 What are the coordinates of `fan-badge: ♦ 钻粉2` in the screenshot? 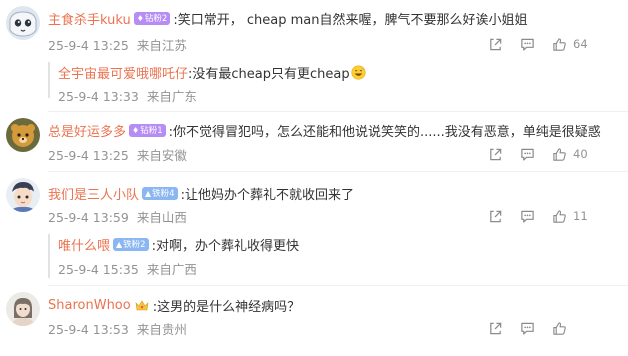 It's located at (152, 18).